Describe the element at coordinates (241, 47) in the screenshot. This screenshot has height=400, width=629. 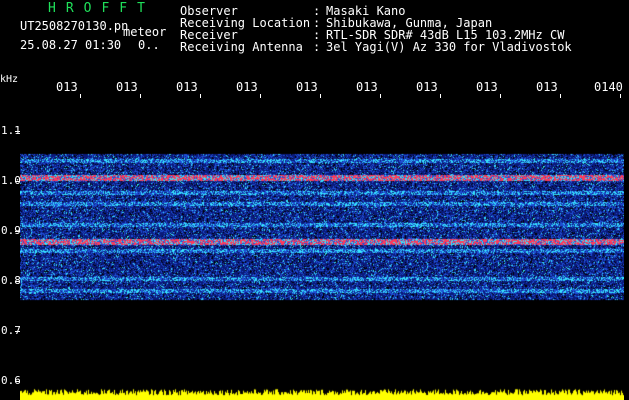
I see `antenna-label: Receiving Antenna` at that location.